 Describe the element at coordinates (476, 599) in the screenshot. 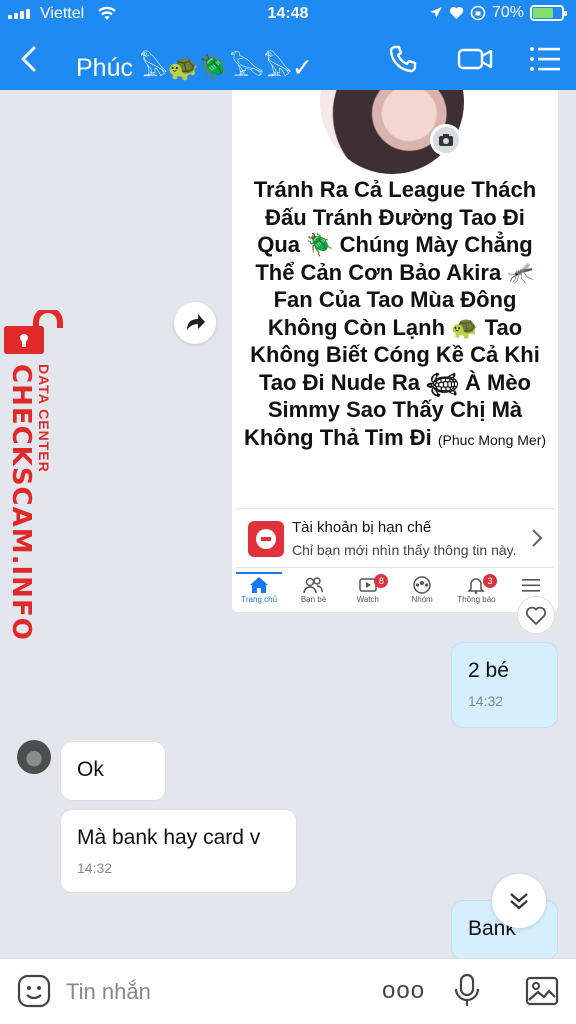

I see `fb-tab-label: Thông báo` at that location.